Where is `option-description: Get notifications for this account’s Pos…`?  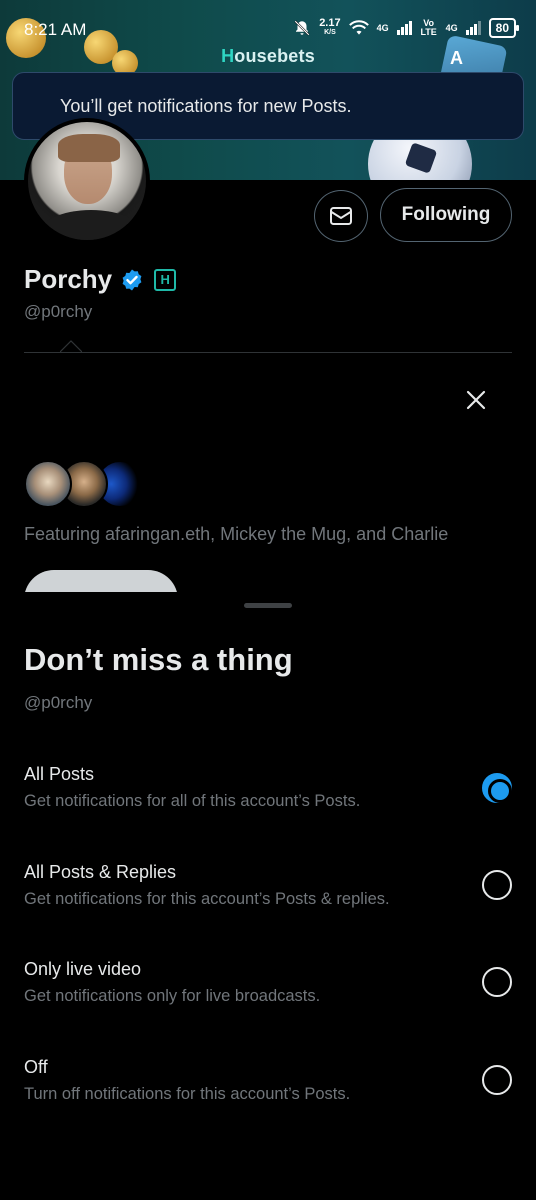 option-description: Get notifications for this account’s Pos… is located at coordinates (207, 899).